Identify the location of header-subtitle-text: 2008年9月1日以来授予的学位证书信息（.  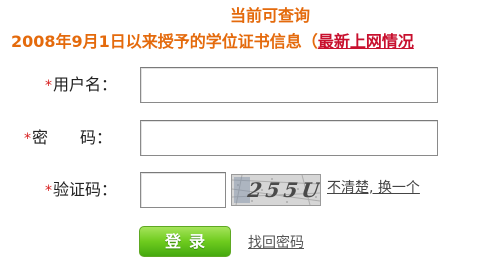
(164, 41).